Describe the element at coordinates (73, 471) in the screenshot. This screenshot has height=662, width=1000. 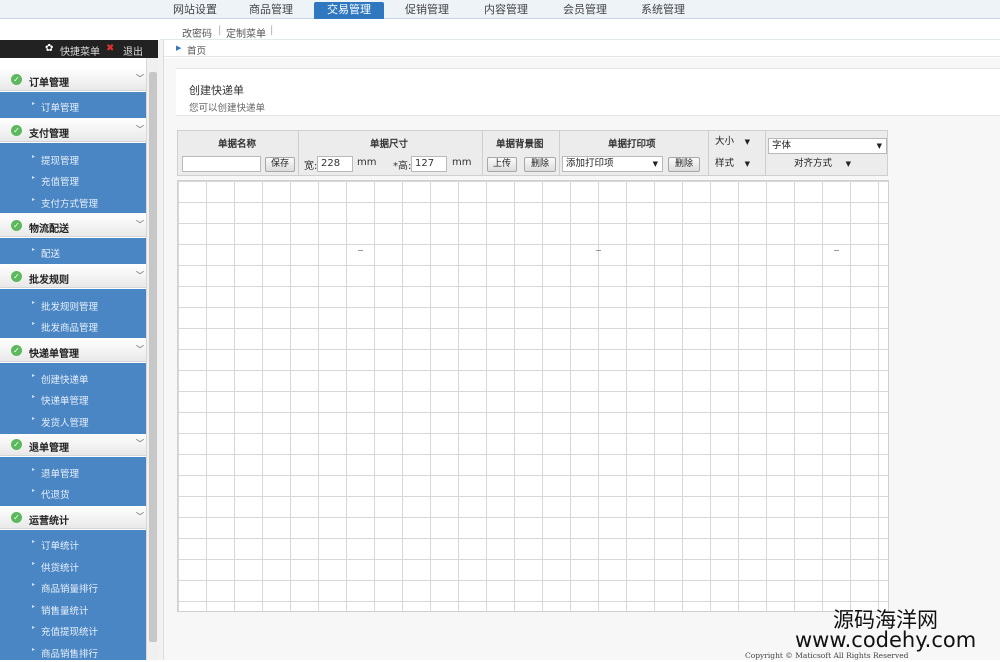
I see `sidebar-item-return-manage: ▸ 退单管理` at that location.